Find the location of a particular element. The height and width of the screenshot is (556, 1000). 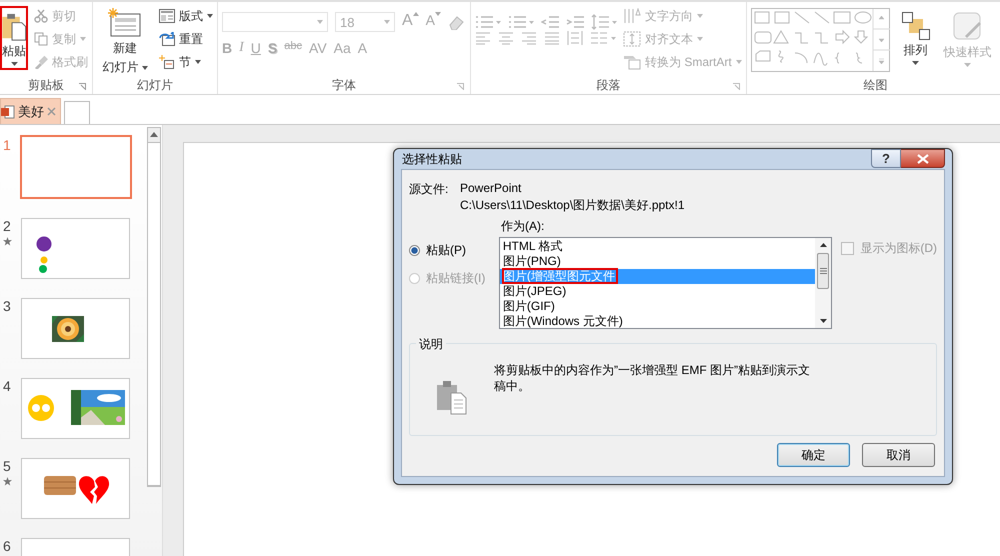

slide-number: 2 is located at coordinates (7, 226).